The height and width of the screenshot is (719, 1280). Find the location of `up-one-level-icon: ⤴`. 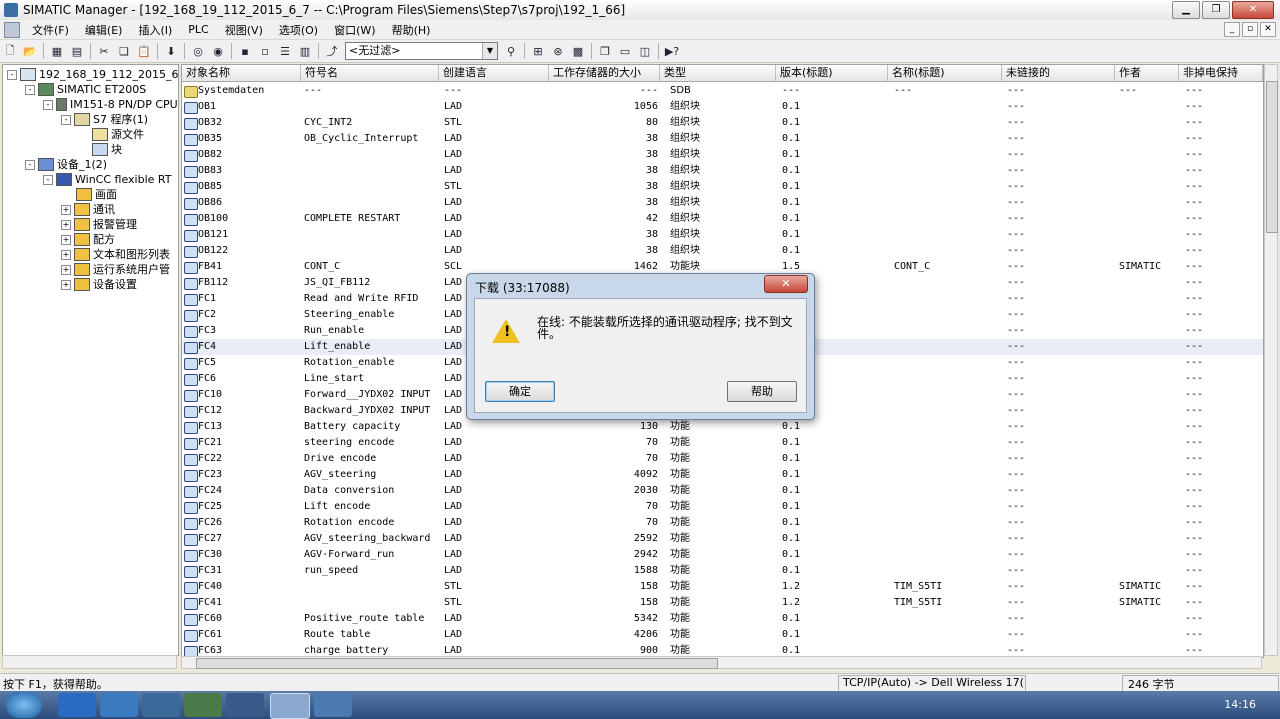

up-one-level-icon: ⤴ is located at coordinates (332, 51).